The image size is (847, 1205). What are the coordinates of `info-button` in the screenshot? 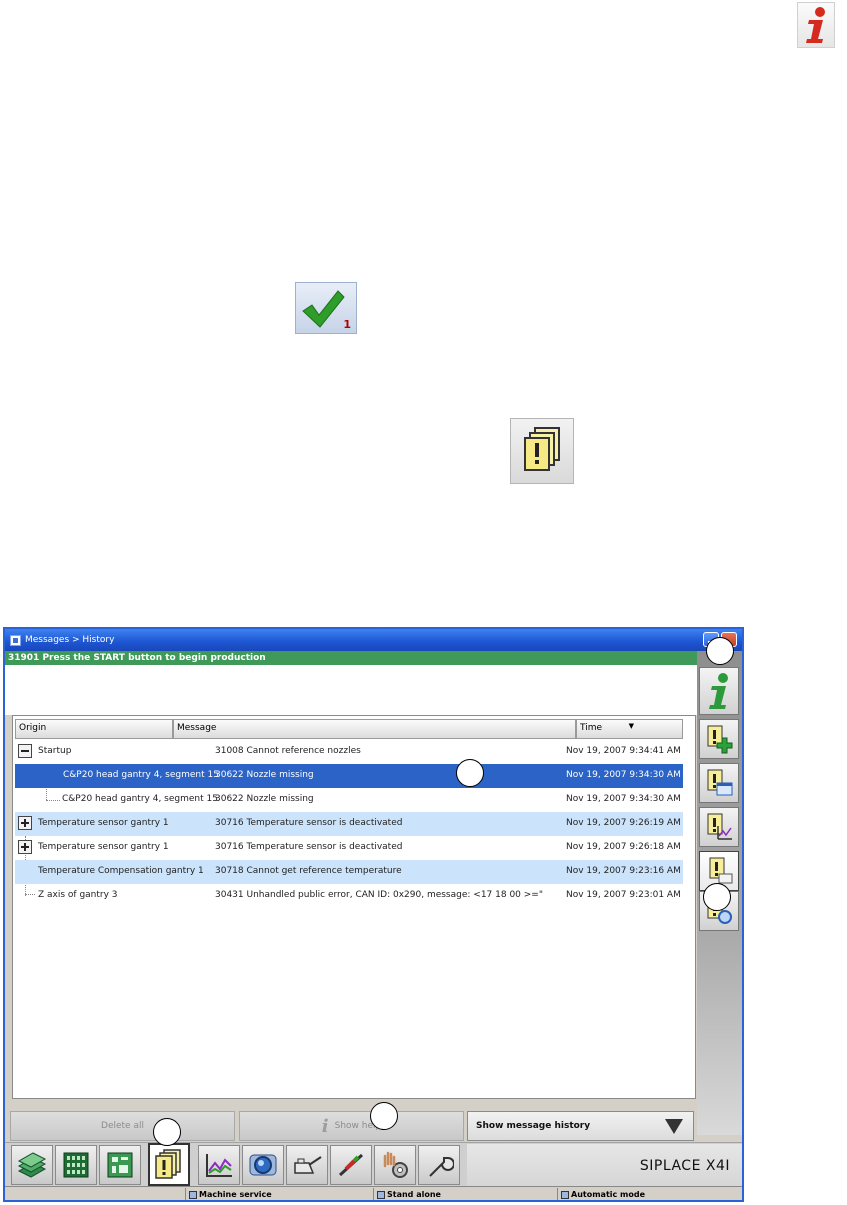 It's located at (719, 691).